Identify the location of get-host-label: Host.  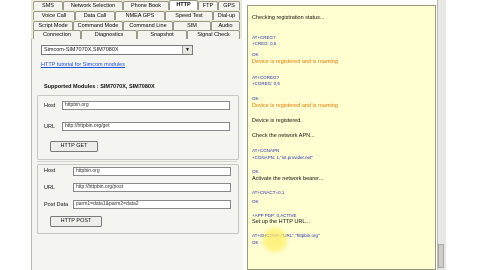
(50, 106).